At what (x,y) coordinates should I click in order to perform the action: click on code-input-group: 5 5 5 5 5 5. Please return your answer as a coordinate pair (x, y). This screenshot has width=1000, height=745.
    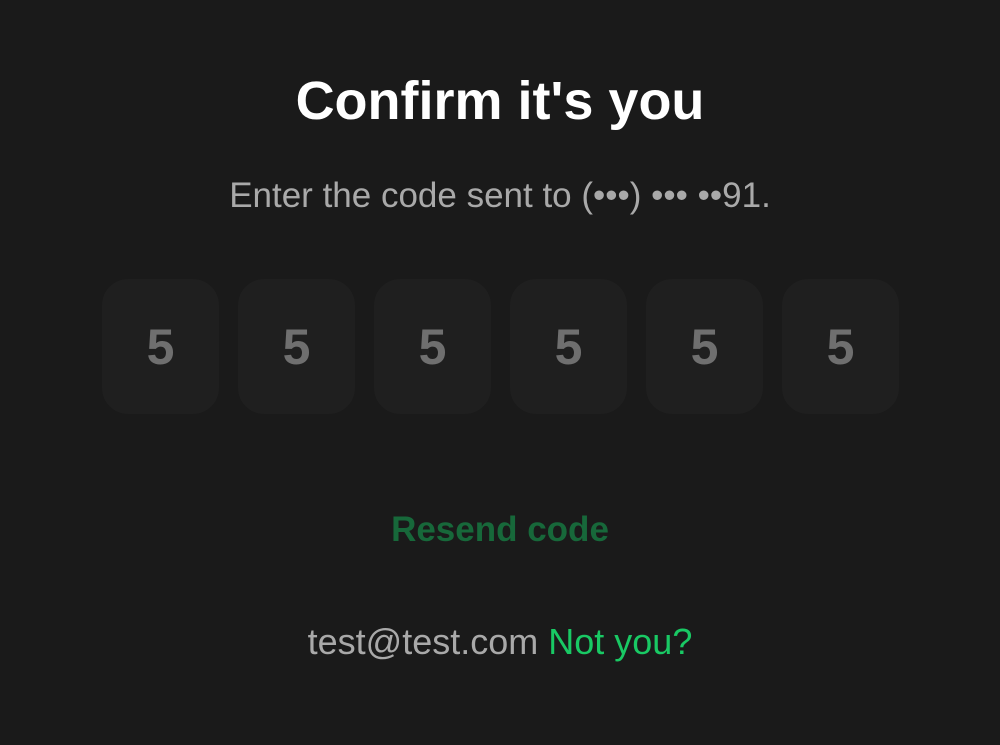
    Looking at the image, I should click on (500, 346).